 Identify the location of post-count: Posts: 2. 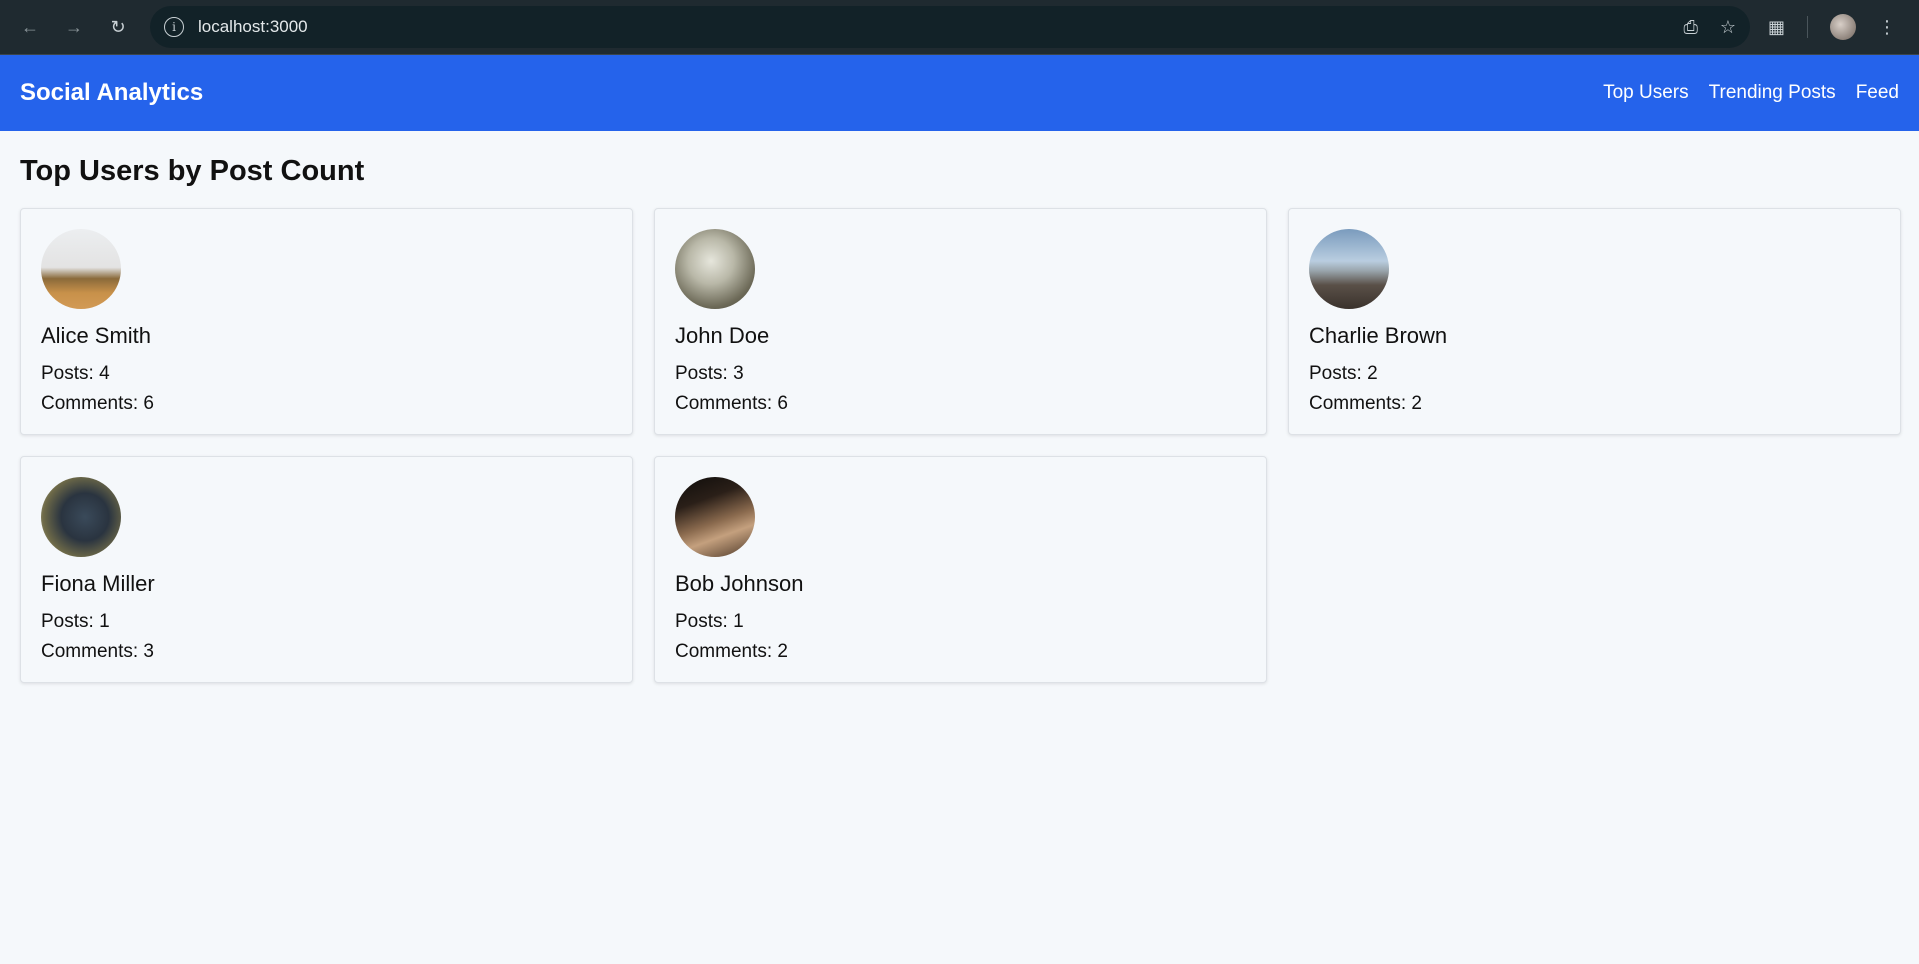
(1343, 373).